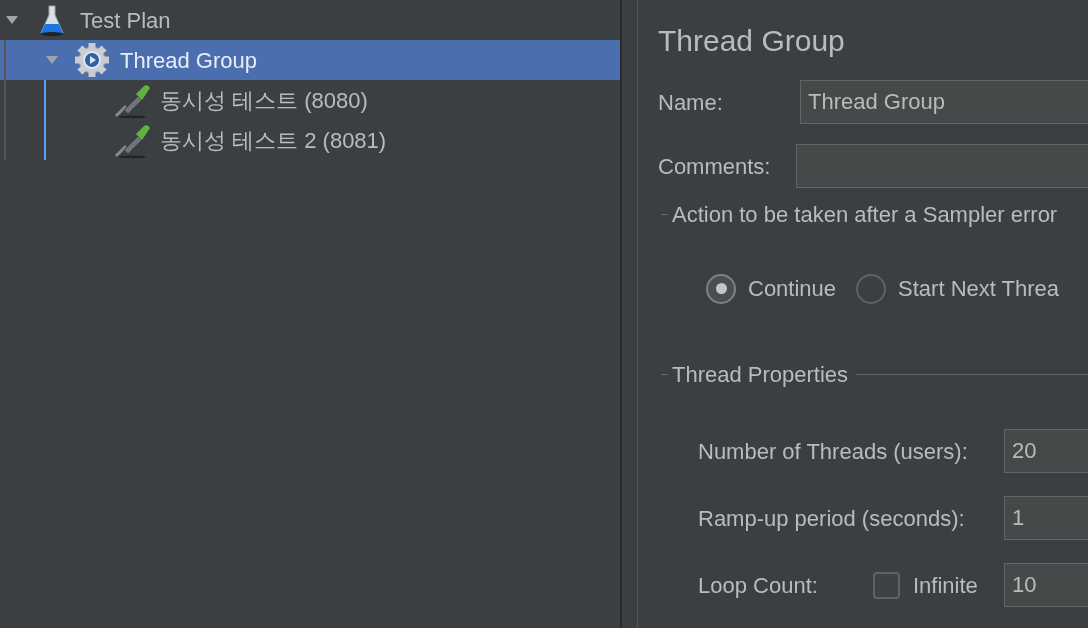  I want to click on group-legend: Thread Properties, so click(760, 374).